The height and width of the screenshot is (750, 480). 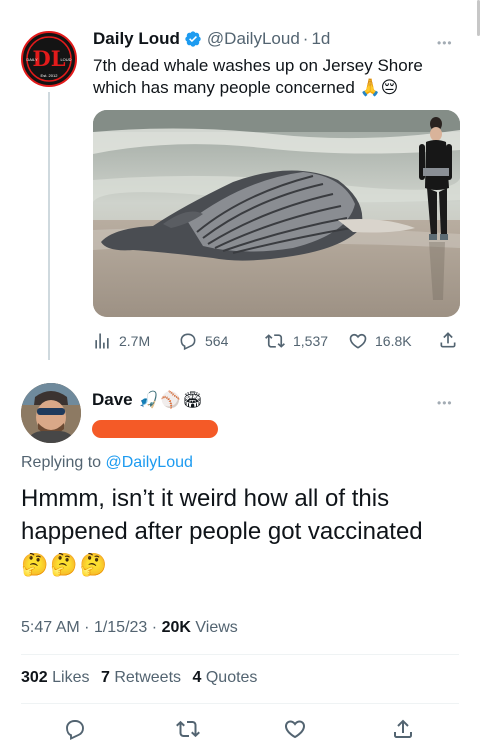 I want to click on redacted-handle, so click(x=155, y=429).